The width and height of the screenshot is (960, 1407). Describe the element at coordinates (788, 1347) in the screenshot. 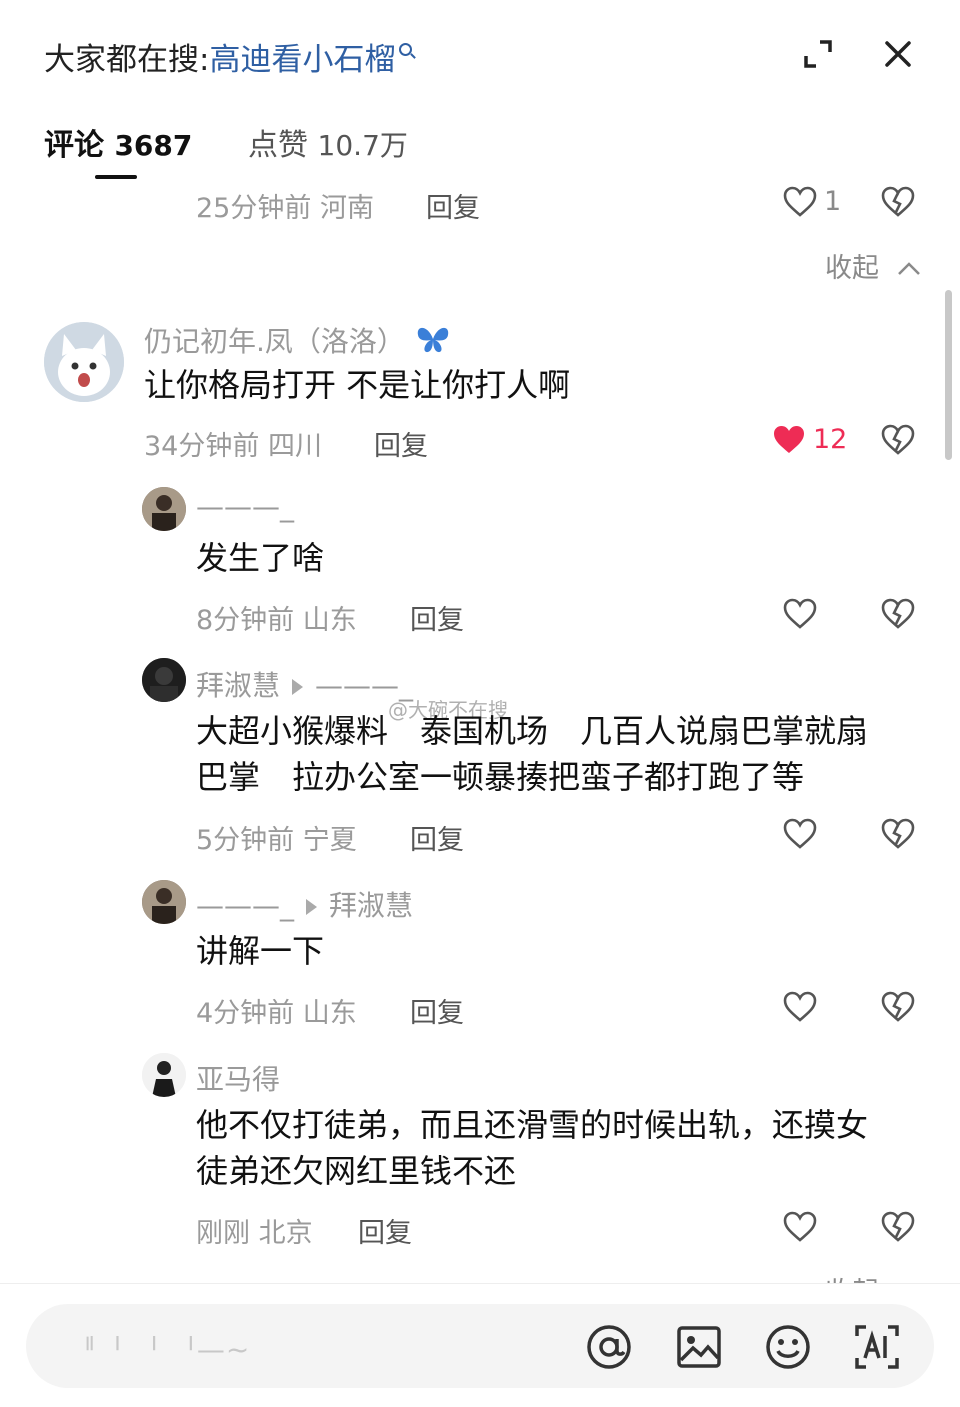

I see `emoji-icon` at that location.